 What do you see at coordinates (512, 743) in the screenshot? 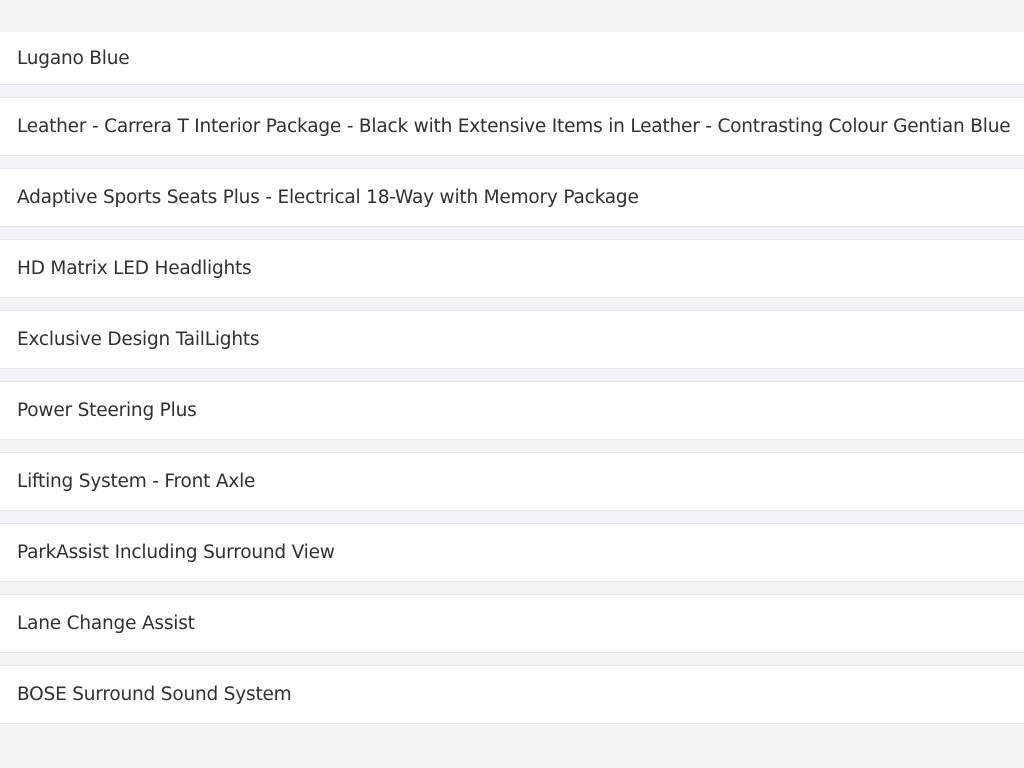
I see `bottom-spacer` at bounding box center [512, 743].